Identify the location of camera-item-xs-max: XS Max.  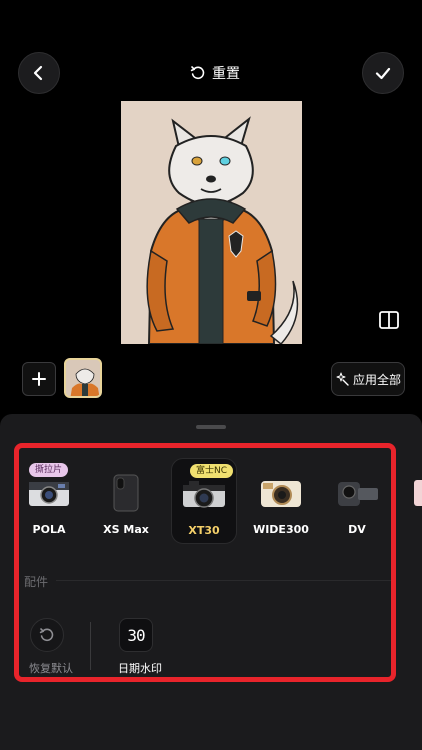
(126, 501).